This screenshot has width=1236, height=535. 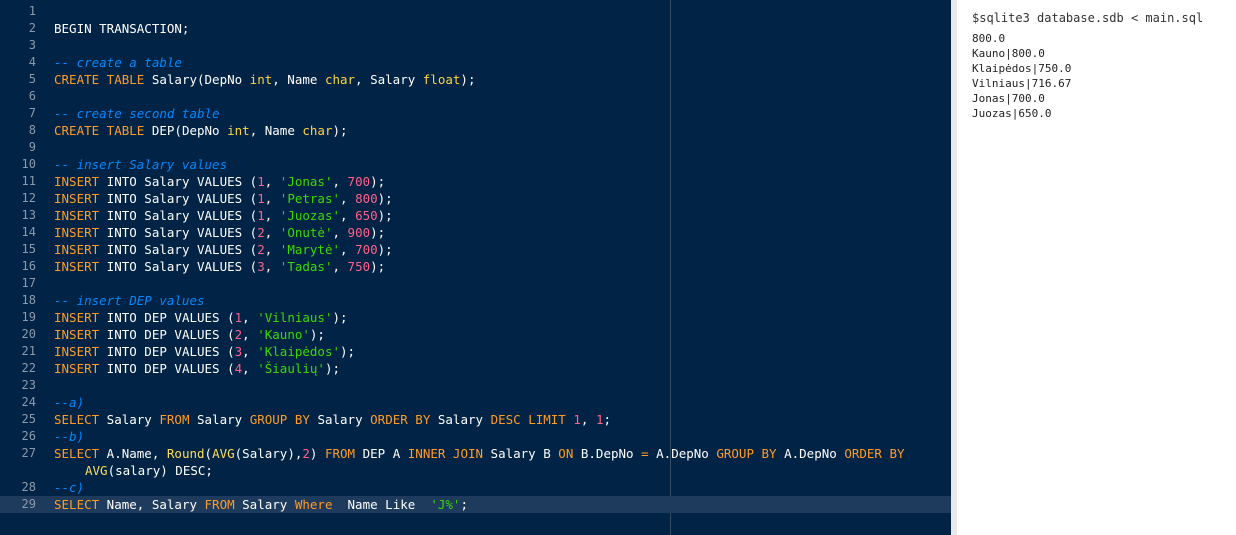 What do you see at coordinates (310, 198) in the screenshot?
I see `code-token: 'Petras'` at bounding box center [310, 198].